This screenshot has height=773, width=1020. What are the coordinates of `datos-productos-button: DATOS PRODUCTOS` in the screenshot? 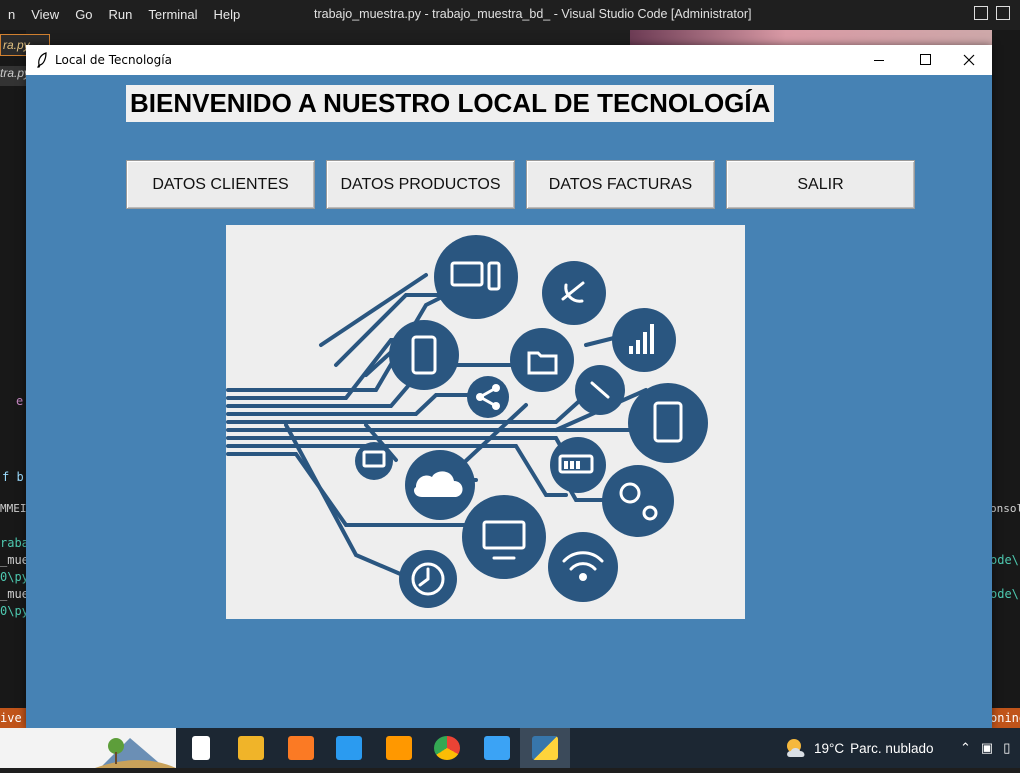 It's located at (420, 184).